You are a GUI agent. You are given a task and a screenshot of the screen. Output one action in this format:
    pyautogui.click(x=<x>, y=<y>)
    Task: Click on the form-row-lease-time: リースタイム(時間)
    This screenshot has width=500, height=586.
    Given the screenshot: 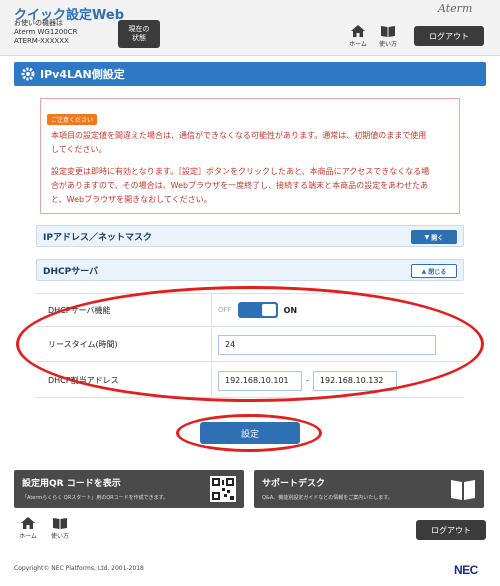 What is the action you would take?
    pyautogui.click(x=250, y=345)
    